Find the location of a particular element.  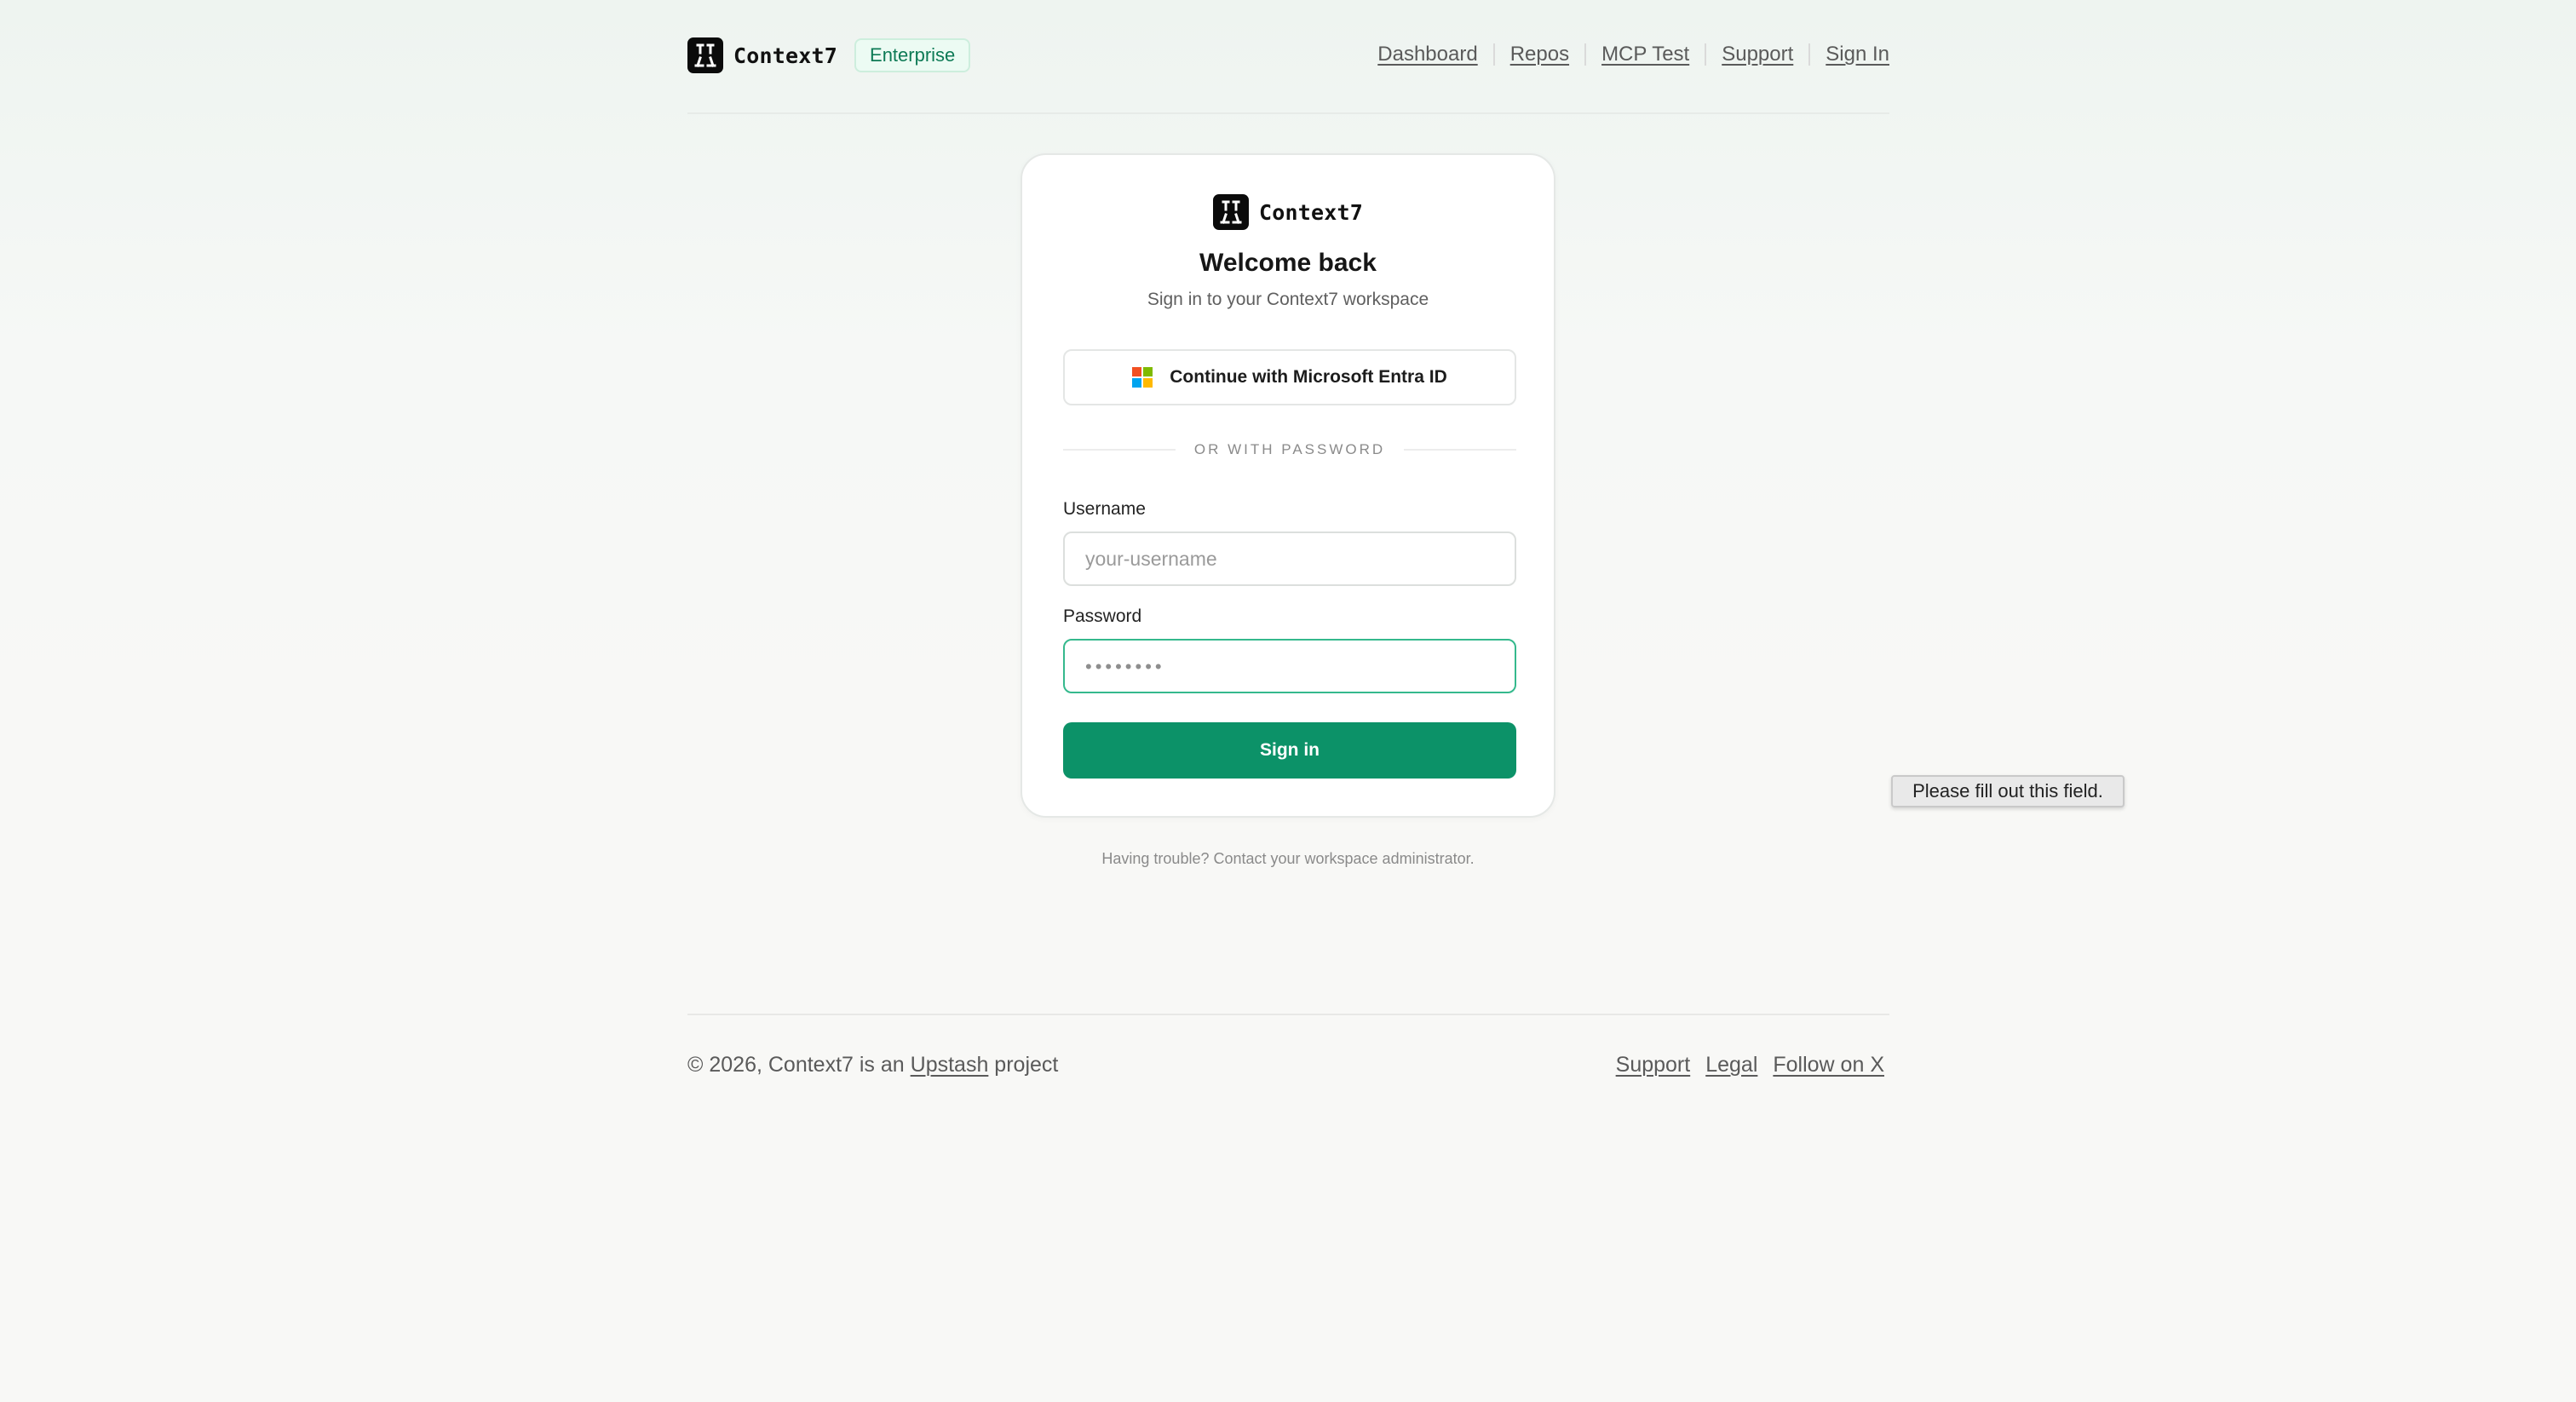

nav-link-sign-in: Sign In is located at coordinates (1858, 54).